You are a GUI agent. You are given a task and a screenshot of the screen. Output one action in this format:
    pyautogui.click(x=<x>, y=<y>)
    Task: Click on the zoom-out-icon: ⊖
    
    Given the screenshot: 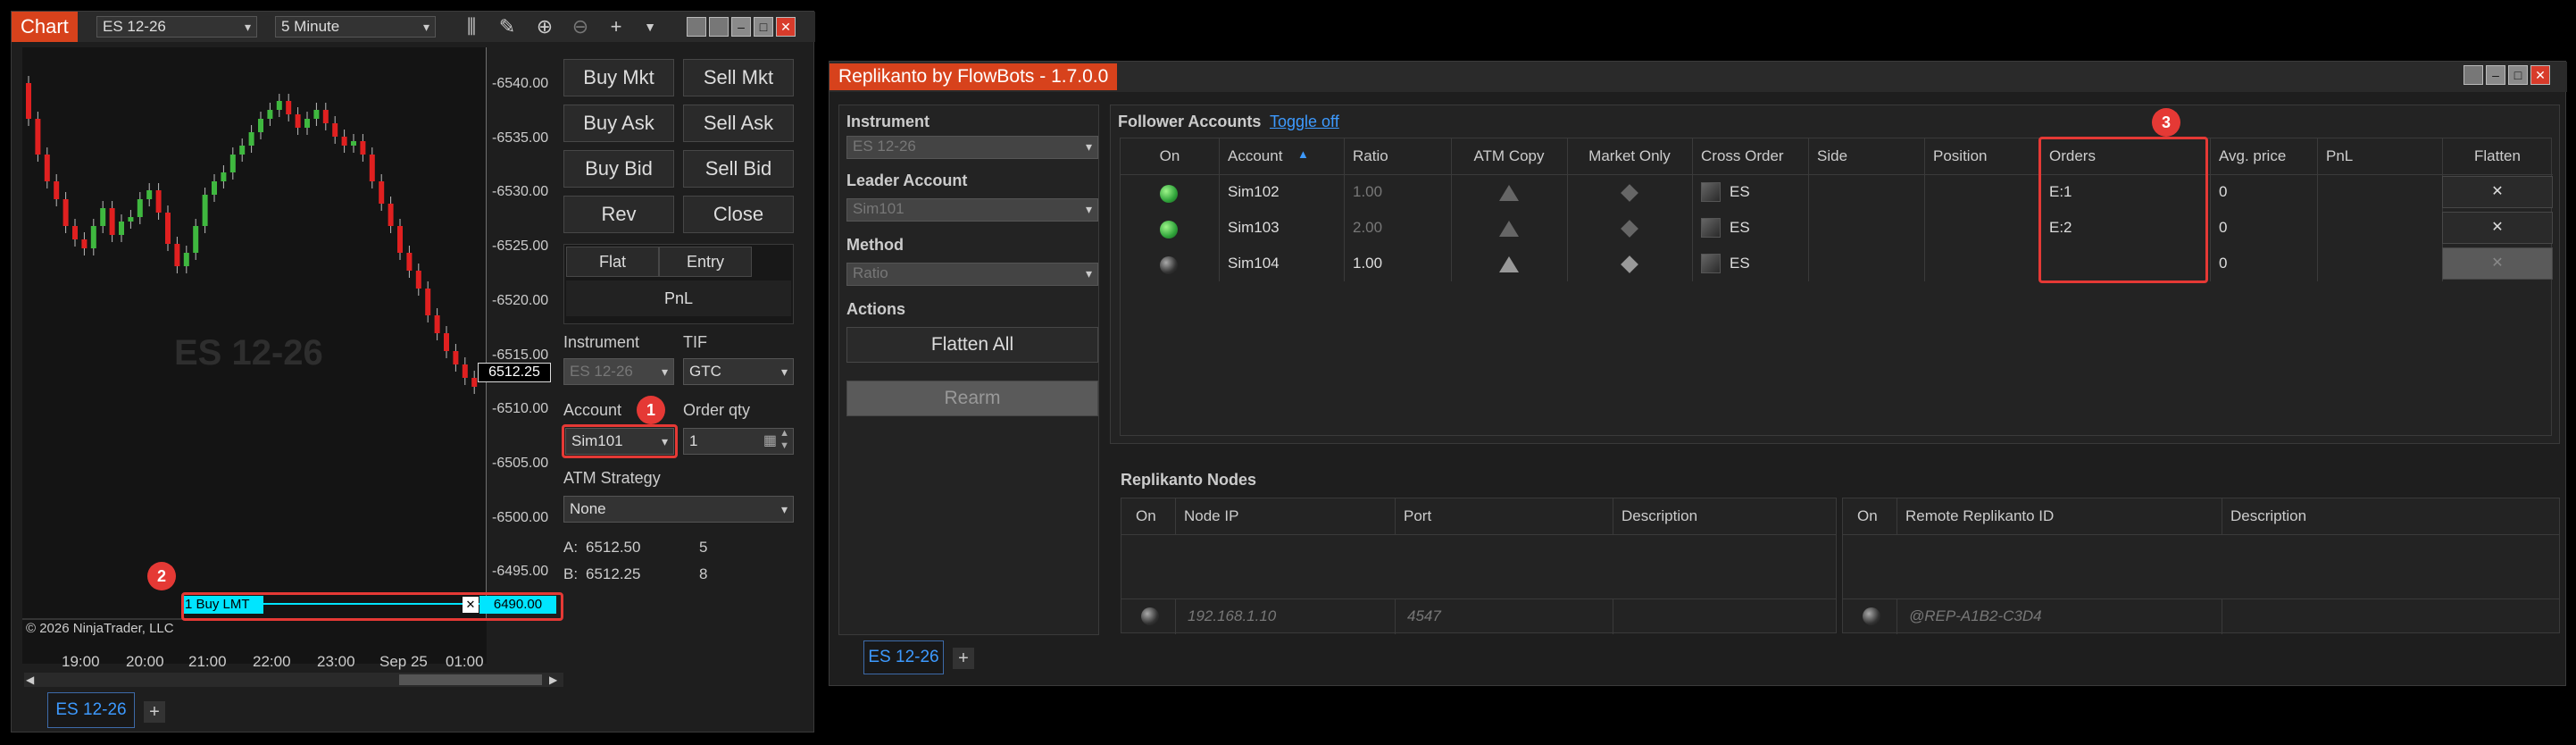 What is the action you would take?
    pyautogui.click(x=580, y=27)
    